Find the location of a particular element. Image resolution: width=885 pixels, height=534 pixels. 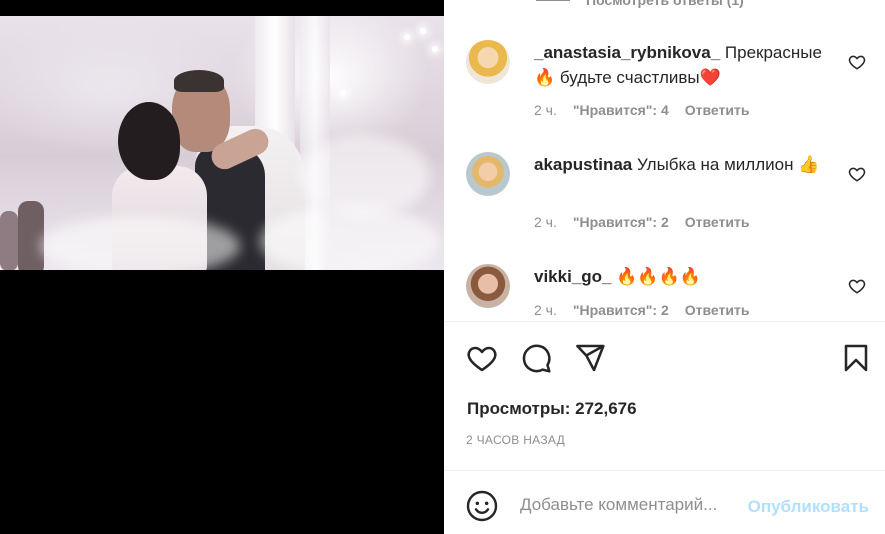

post-timestamp: 2 ЧАСОВ НАЗАД is located at coordinates (515, 440).